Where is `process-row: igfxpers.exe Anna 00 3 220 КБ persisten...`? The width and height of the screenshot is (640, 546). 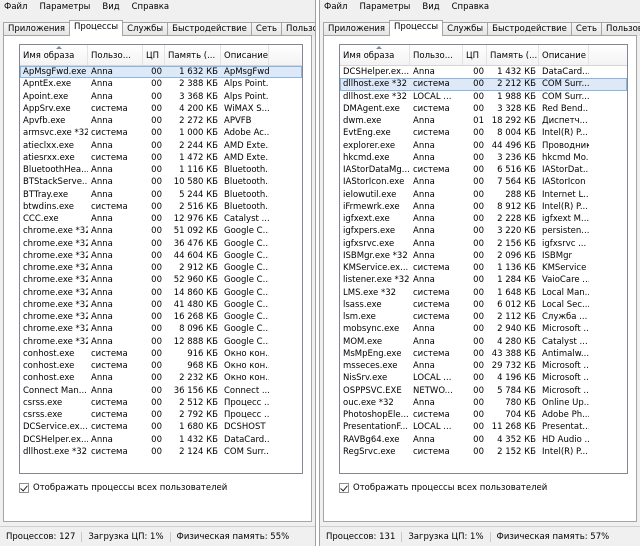 process-row: igfxpers.exe Anna 00 3 220 КБ persisten... is located at coordinates (483, 231).